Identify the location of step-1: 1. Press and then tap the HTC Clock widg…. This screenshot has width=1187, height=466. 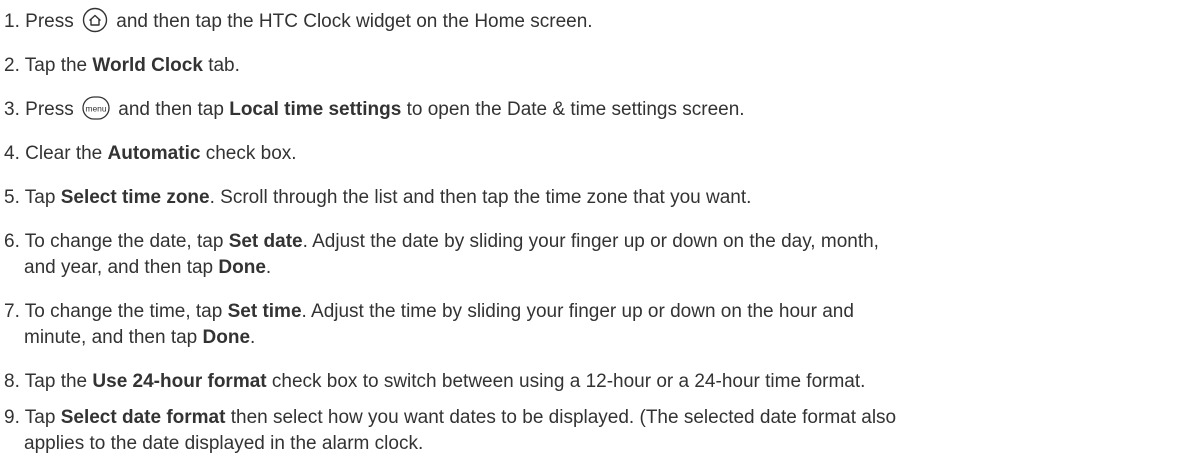
(594, 21).